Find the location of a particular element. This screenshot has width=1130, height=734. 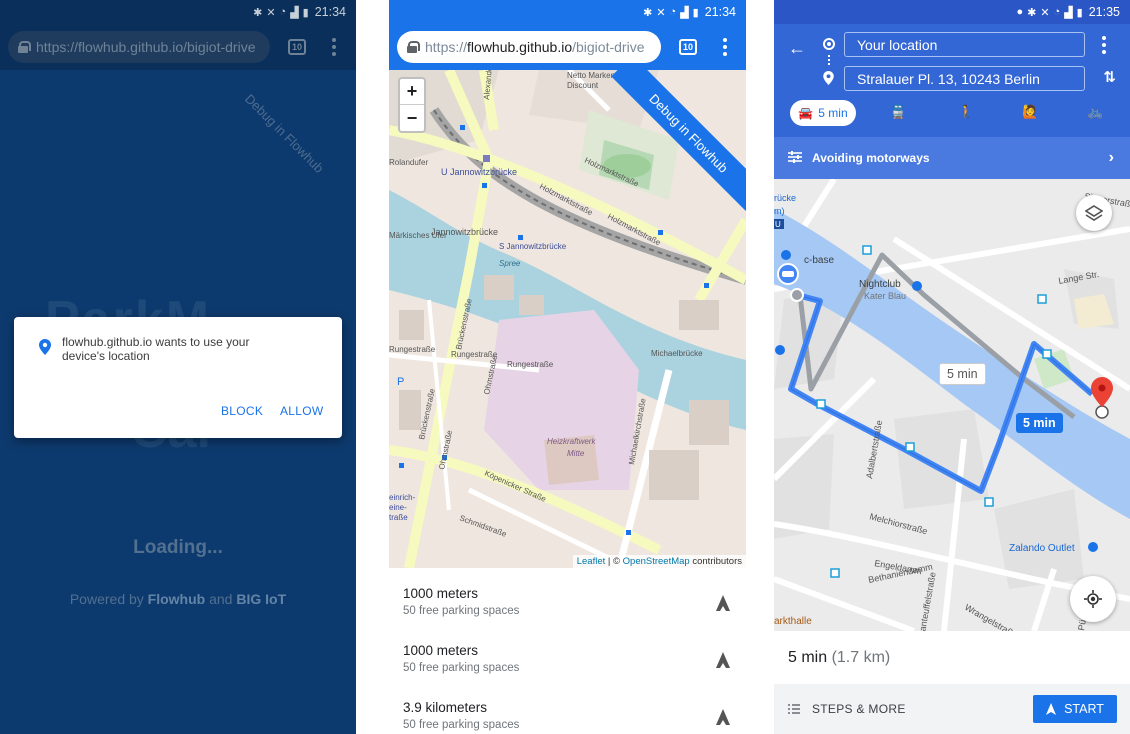

svg-text: rücke is located at coordinates (785, 198).